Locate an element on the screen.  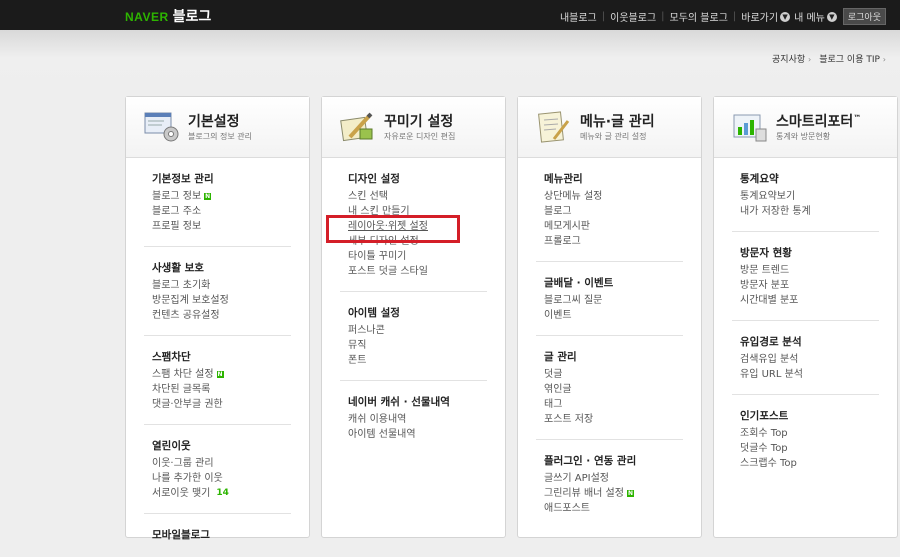
section-stats-summary: 통계요약 통계요약보기 내가 저장한 통계 is located at coordinates (805, 195).